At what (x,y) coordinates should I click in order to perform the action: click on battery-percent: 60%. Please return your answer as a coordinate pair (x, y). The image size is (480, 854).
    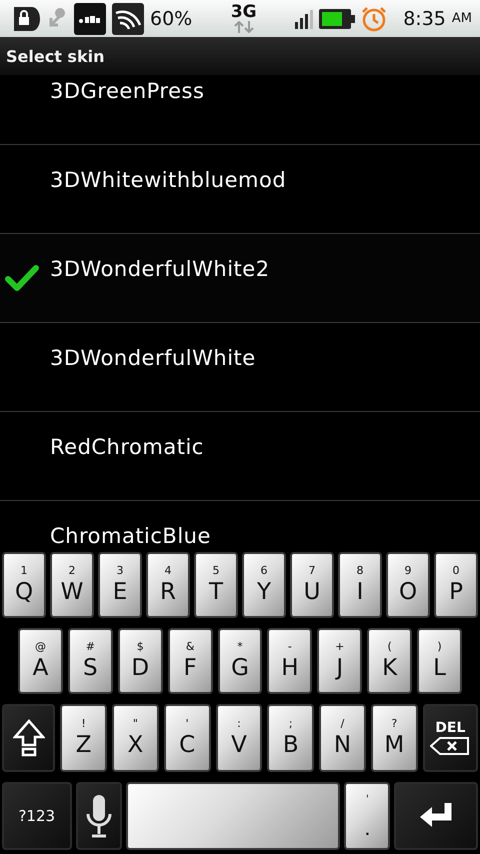
    Looking at the image, I should click on (171, 19).